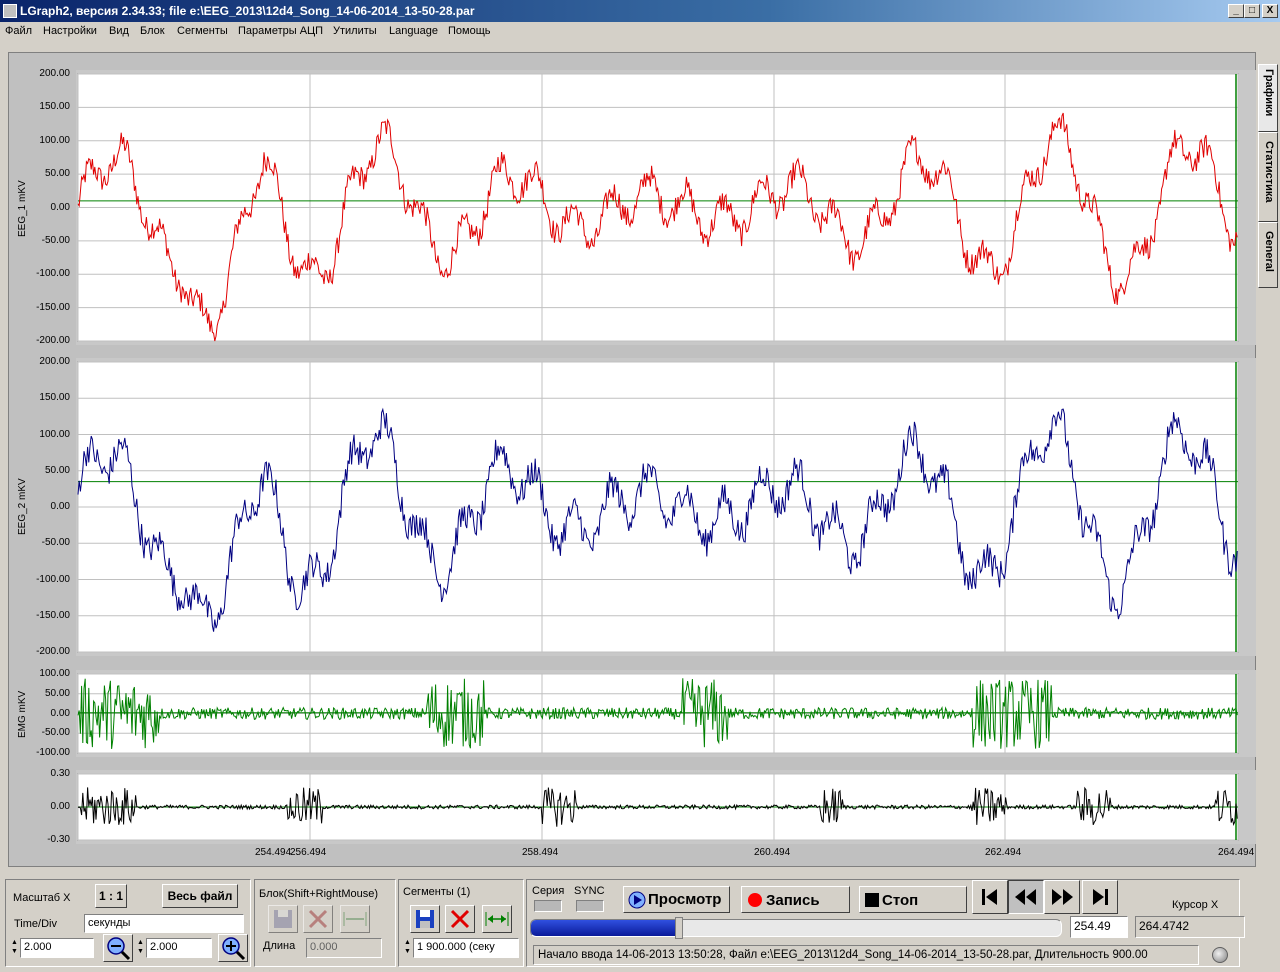 The image size is (1280, 972). I want to click on tab-graphs: Графики, so click(1268, 98).